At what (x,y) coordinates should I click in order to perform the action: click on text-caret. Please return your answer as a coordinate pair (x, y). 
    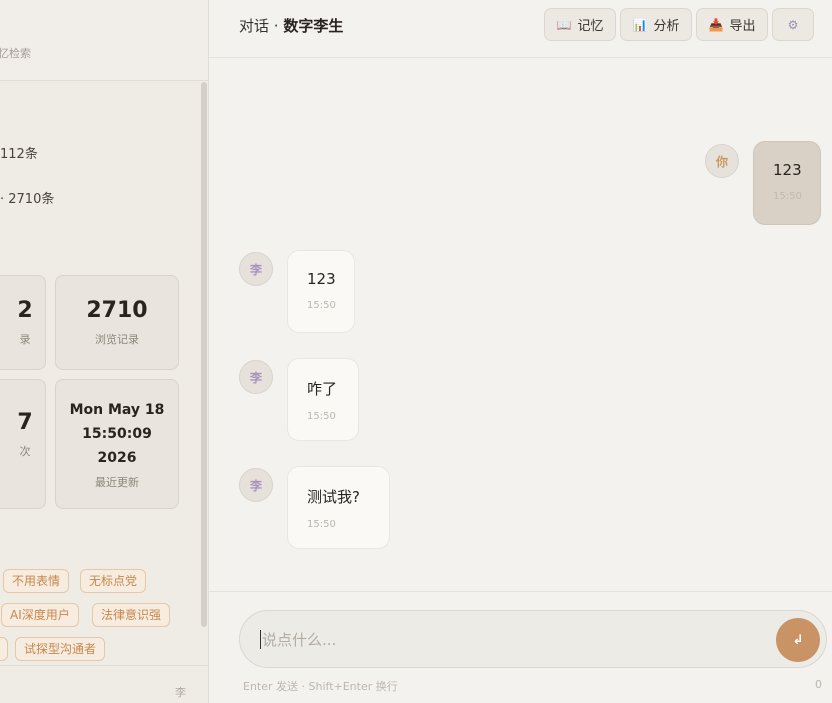
    Looking at the image, I should click on (260, 639).